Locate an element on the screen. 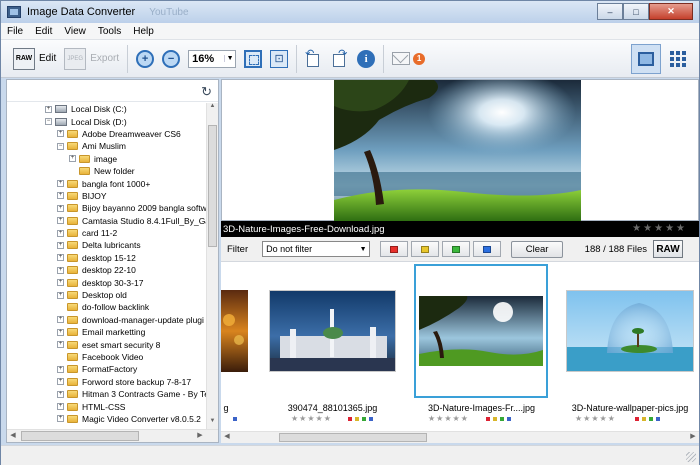  tree-node: + image is located at coordinates (107, 159).